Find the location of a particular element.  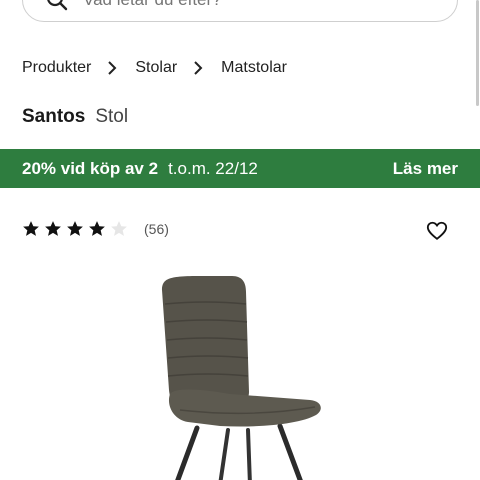

promo-date: t.o.m. 22/12 is located at coordinates (213, 168).